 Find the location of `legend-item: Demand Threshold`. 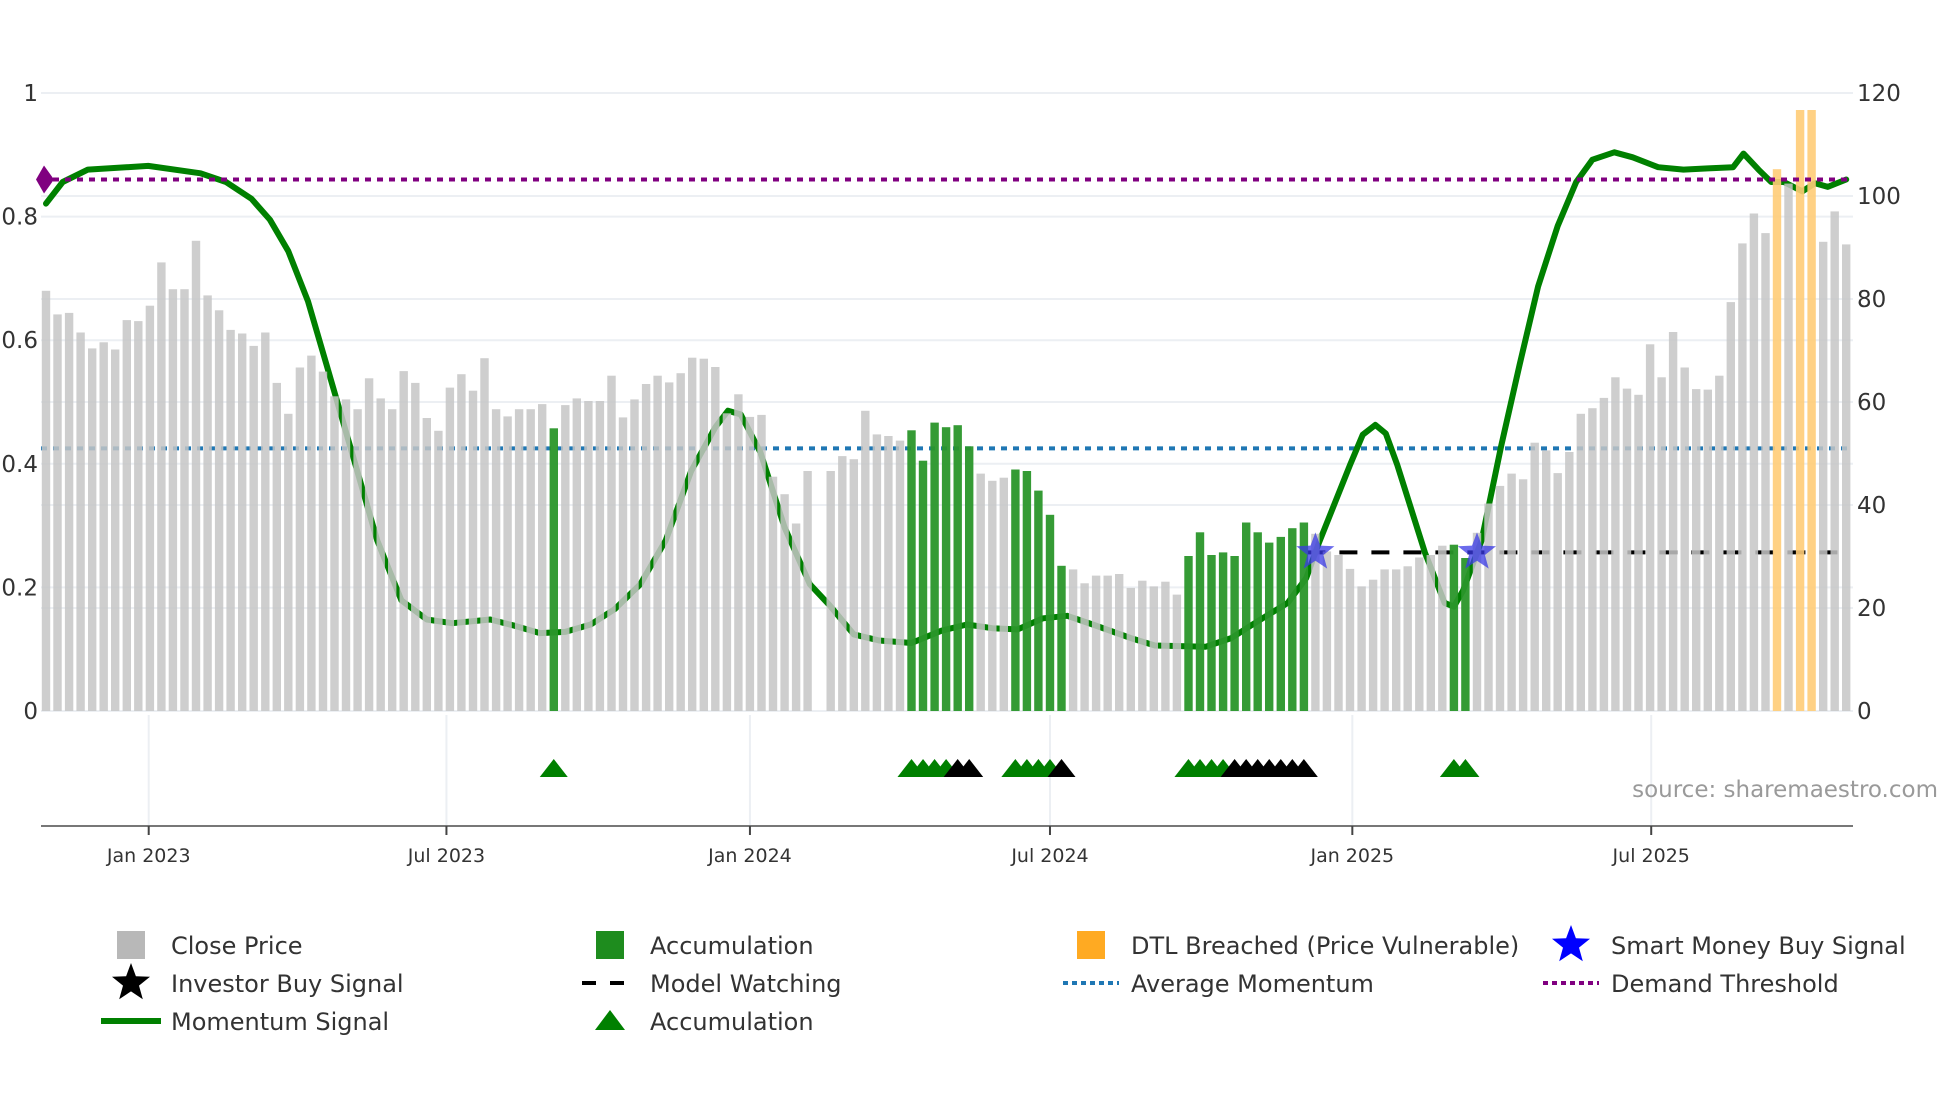

legend-item: Demand Threshold is located at coordinates (1691, 984).